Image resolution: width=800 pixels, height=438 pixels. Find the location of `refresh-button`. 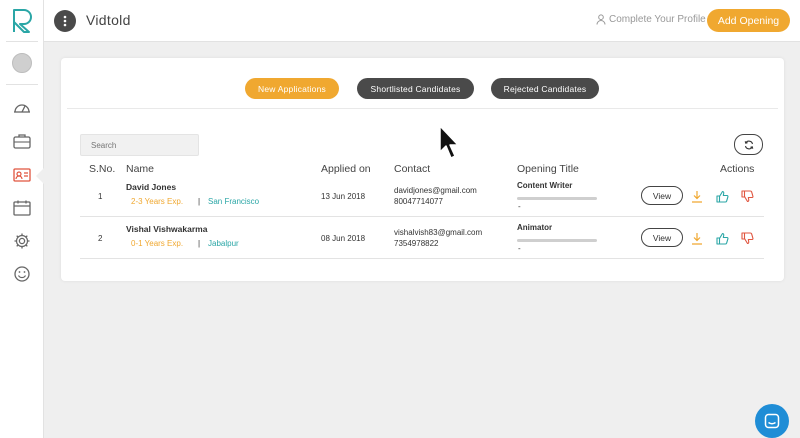

refresh-button is located at coordinates (748, 144).